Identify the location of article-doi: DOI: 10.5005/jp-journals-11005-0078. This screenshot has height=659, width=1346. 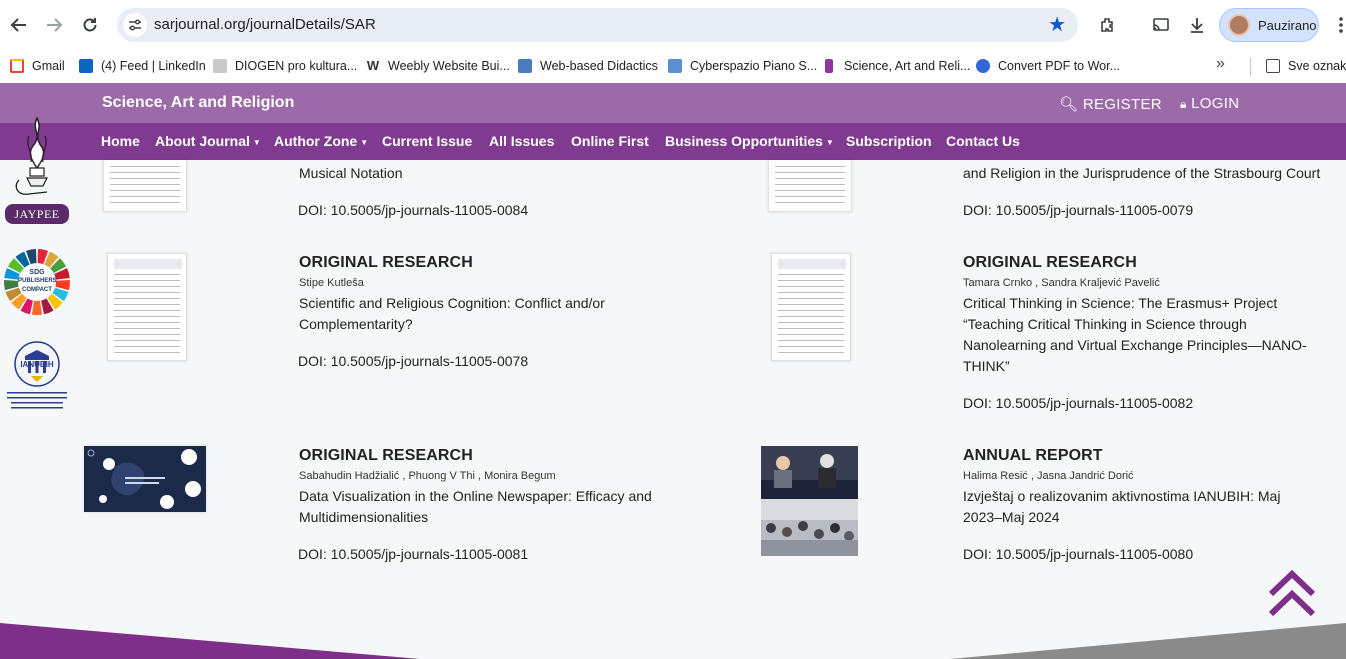
(413, 361).